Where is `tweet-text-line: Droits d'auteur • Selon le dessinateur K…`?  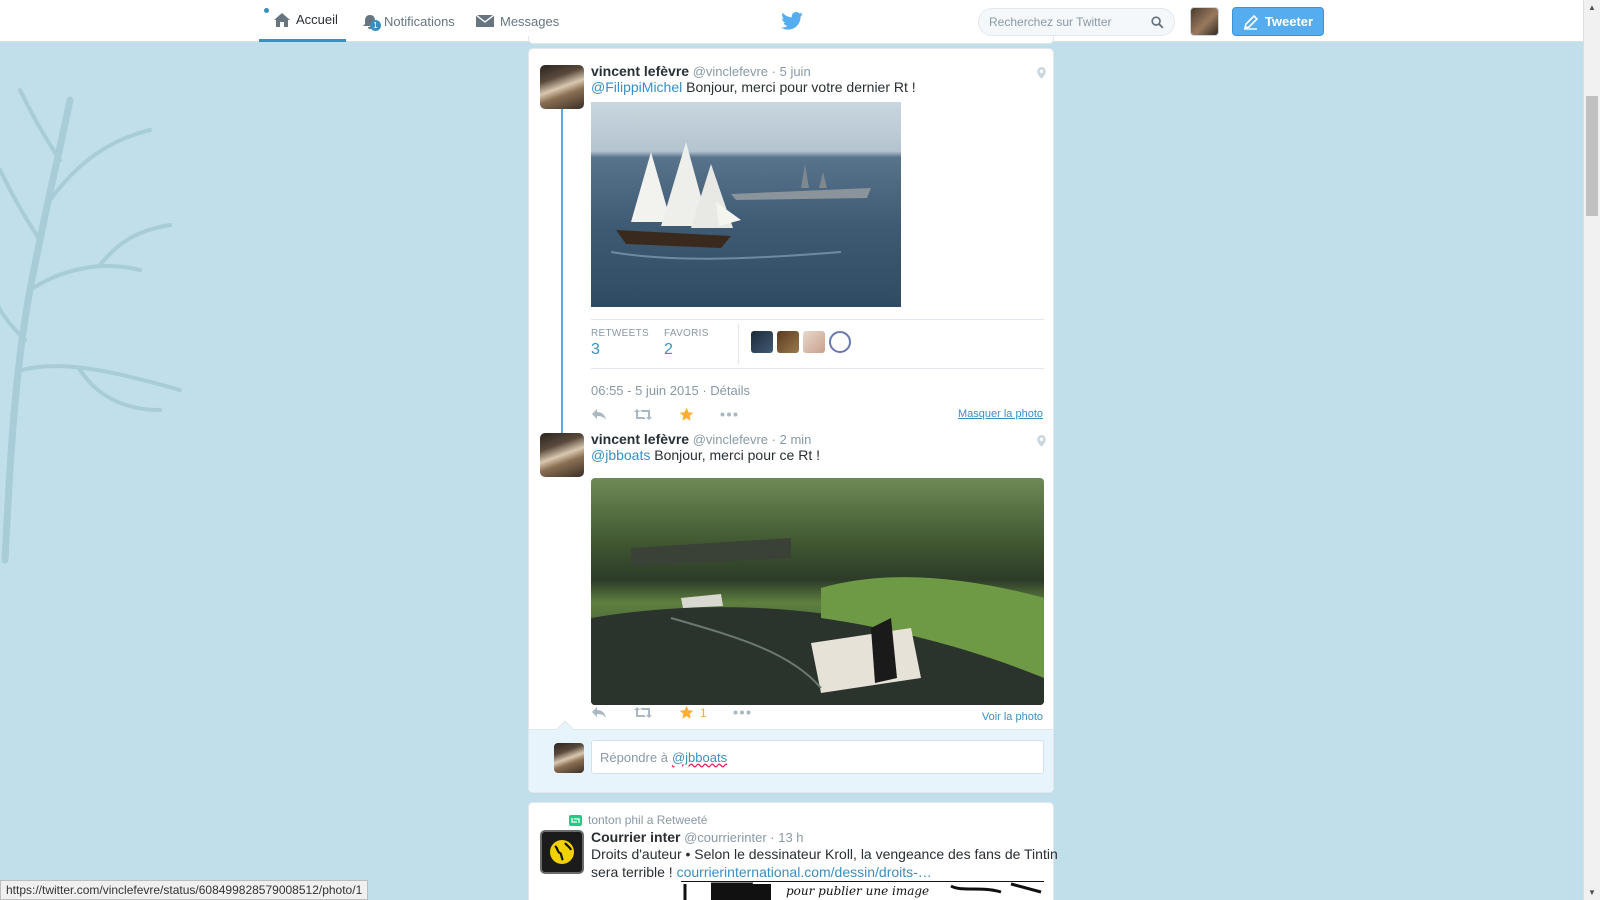
tweet-text-line: Droits d'auteur • Selon le dessinateur K… is located at coordinates (824, 854).